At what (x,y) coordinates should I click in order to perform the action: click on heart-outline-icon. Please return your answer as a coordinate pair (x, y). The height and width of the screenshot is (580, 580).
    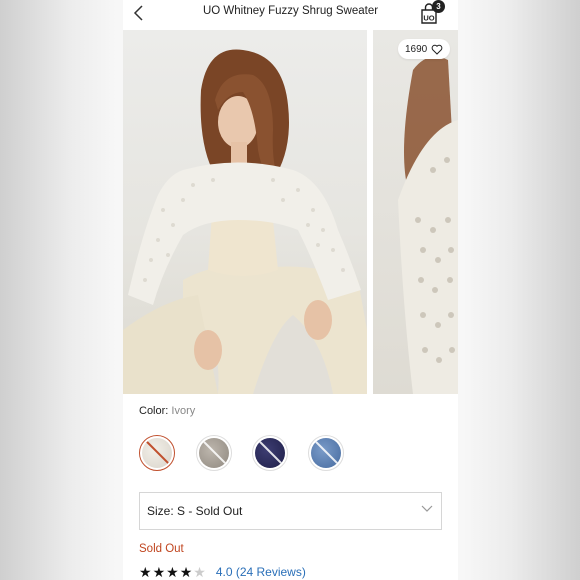
    Looking at the image, I should click on (437, 49).